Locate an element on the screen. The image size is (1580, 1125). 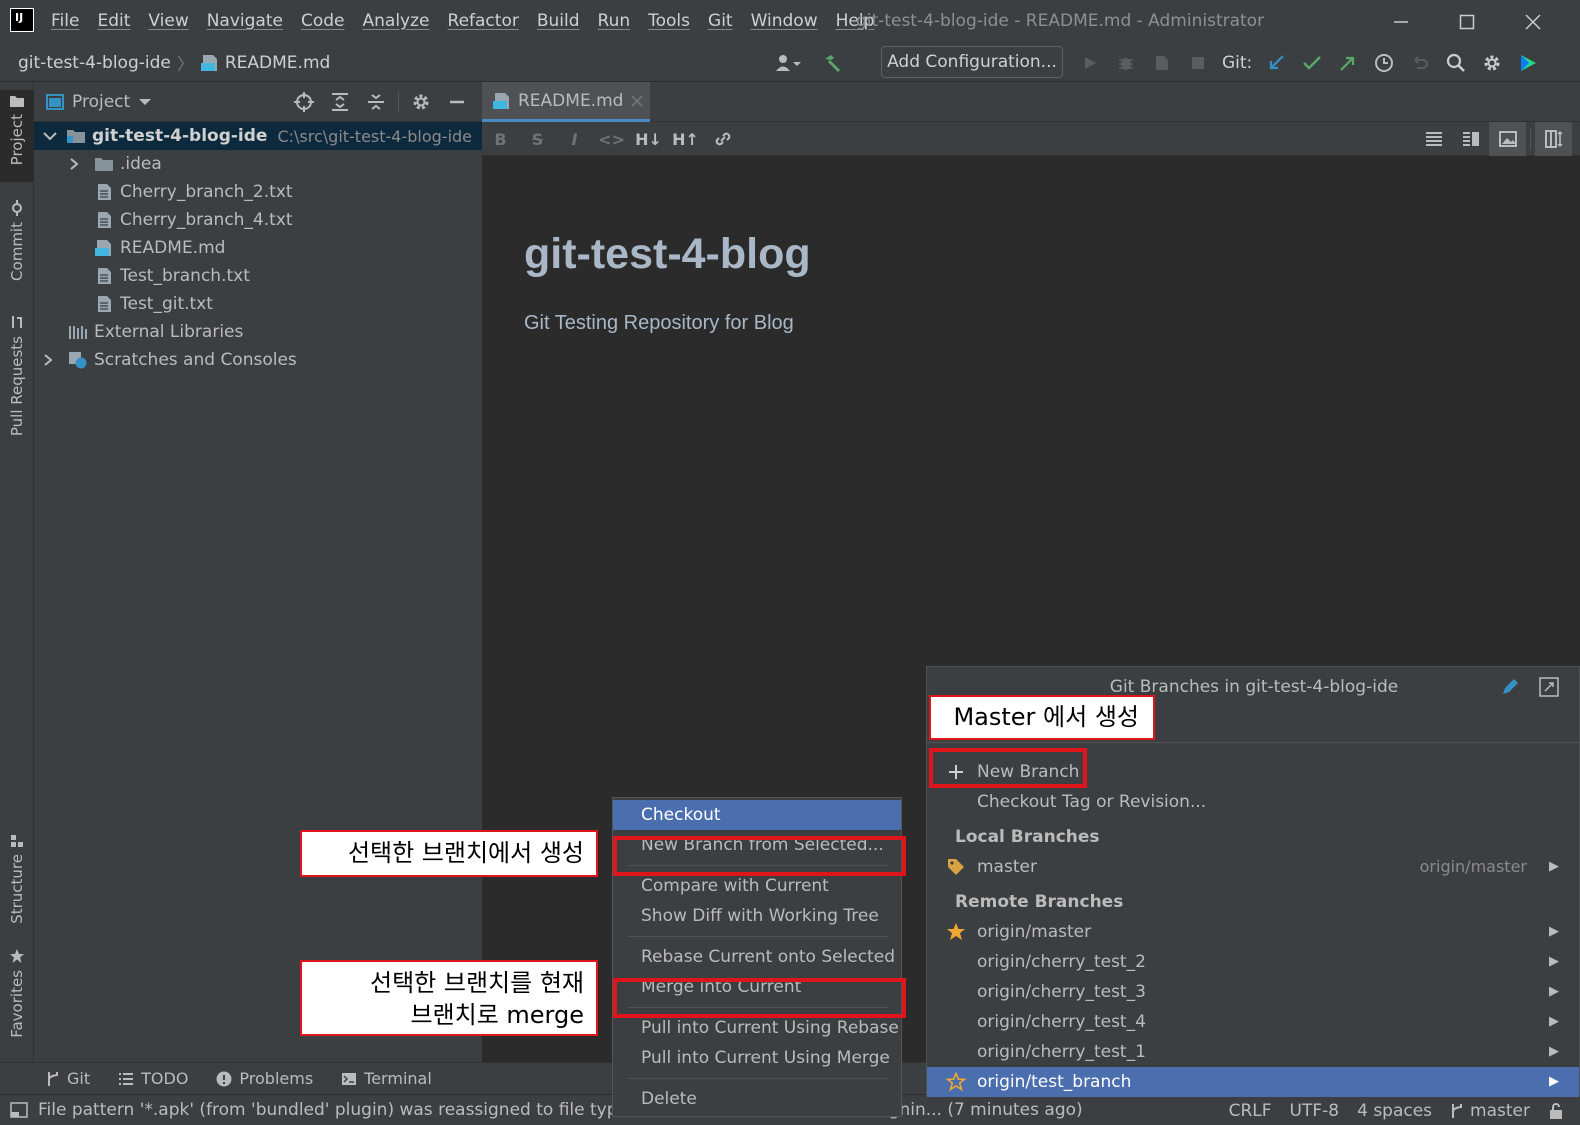
tab-favorites: Favorites is located at coordinates (17, 991).